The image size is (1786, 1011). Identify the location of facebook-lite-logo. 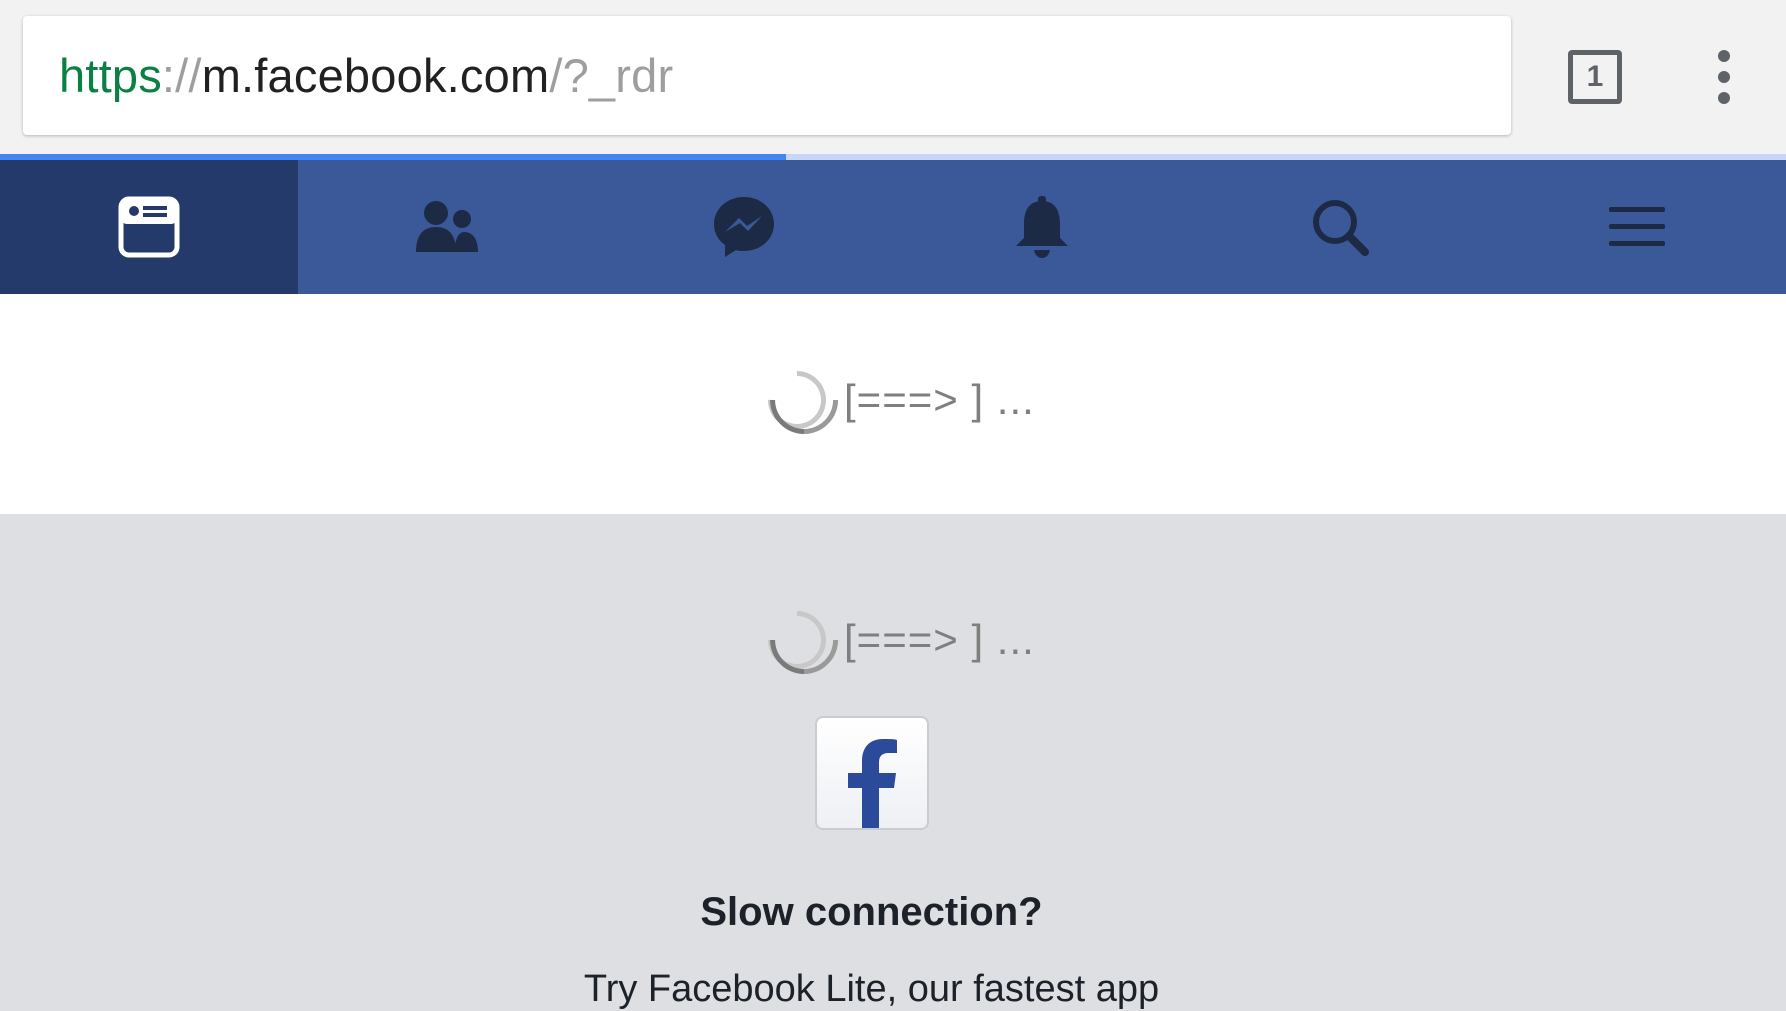
(872, 773).